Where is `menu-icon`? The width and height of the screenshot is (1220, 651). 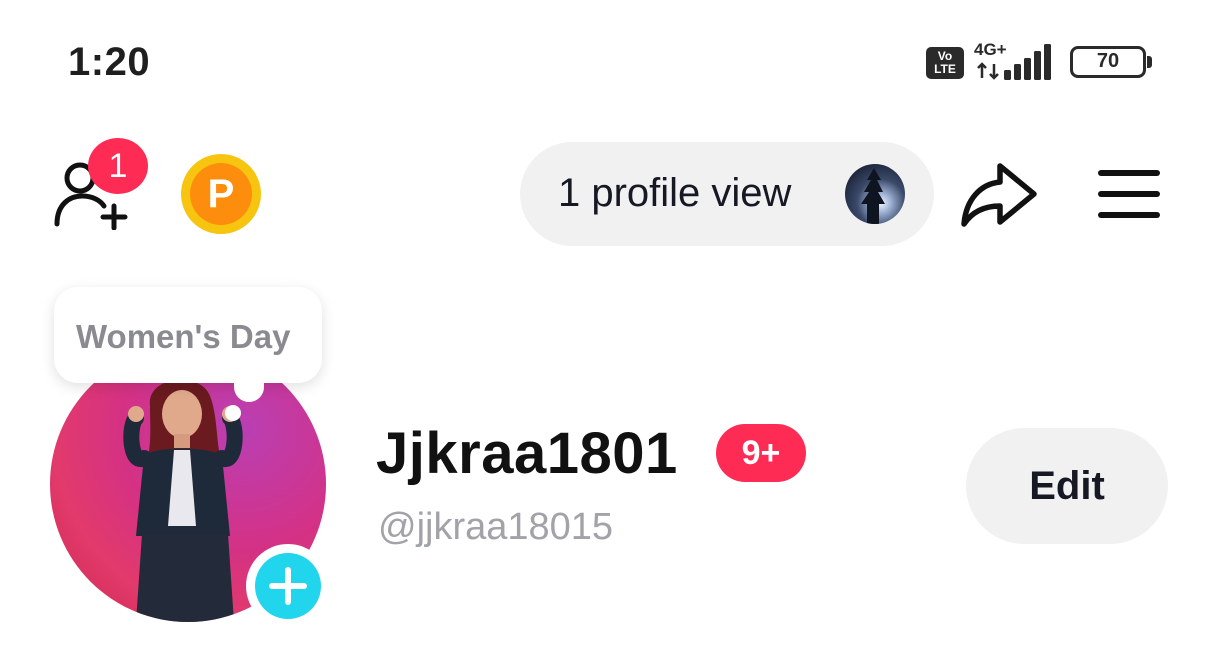
menu-icon is located at coordinates (1129, 194).